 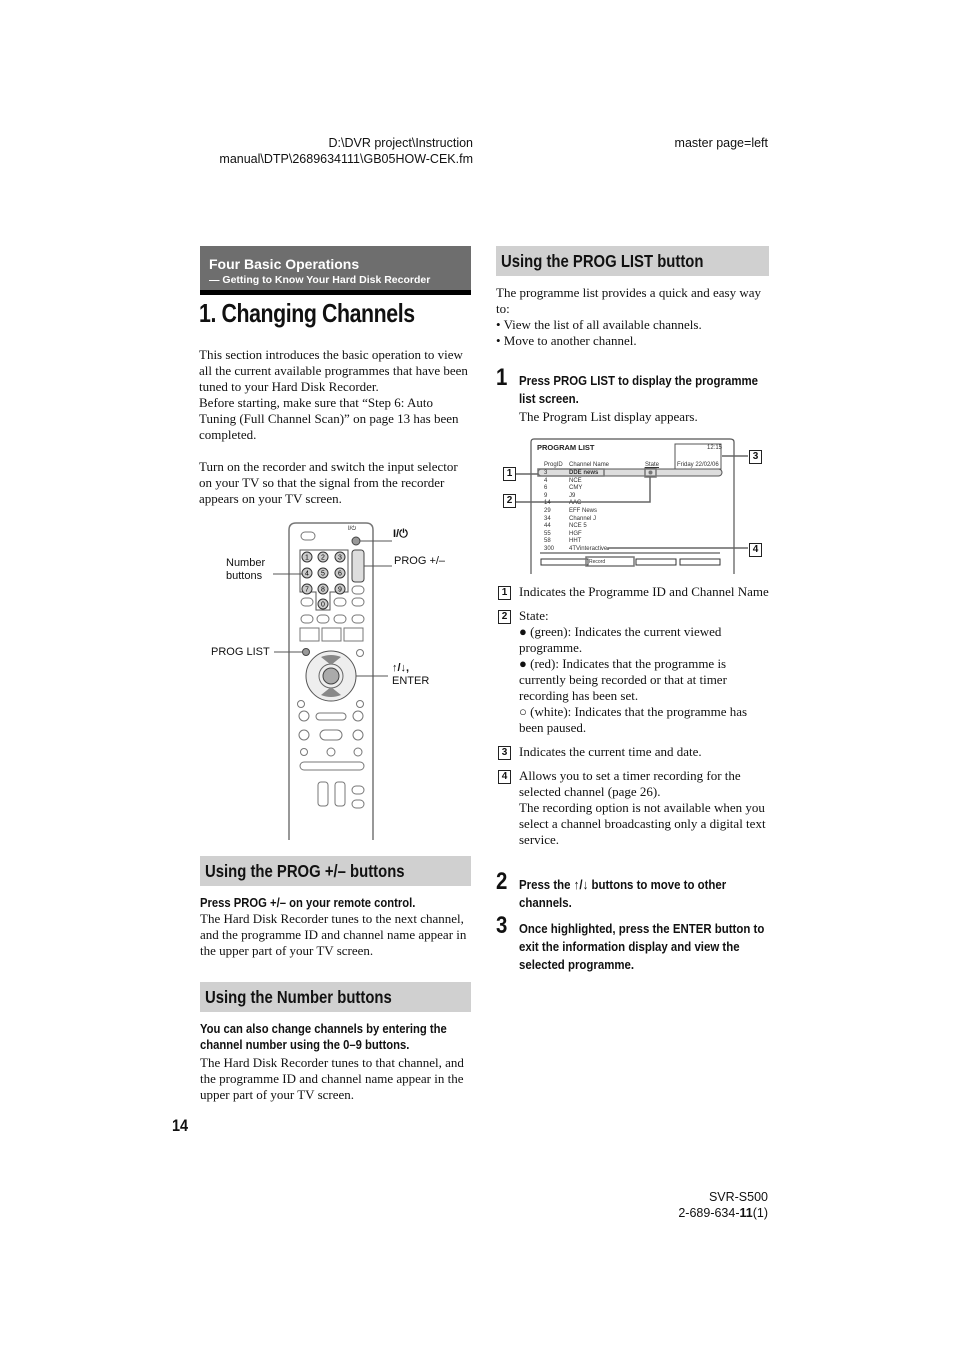 What do you see at coordinates (502, 925) in the screenshot?
I see `step-number: 3` at bounding box center [502, 925].